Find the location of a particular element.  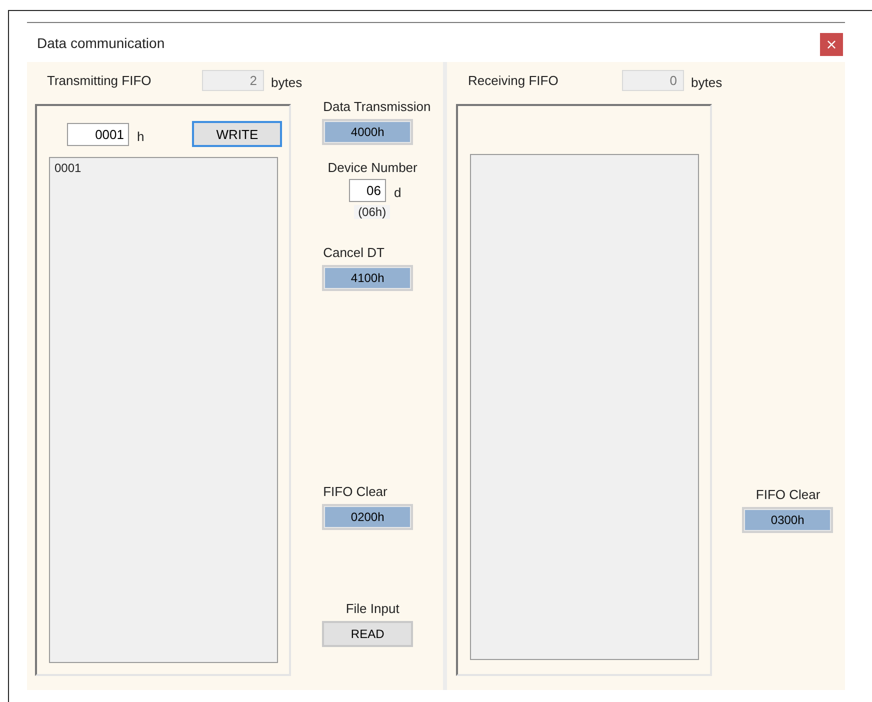

byte-count-field: 2 is located at coordinates (233, 80).